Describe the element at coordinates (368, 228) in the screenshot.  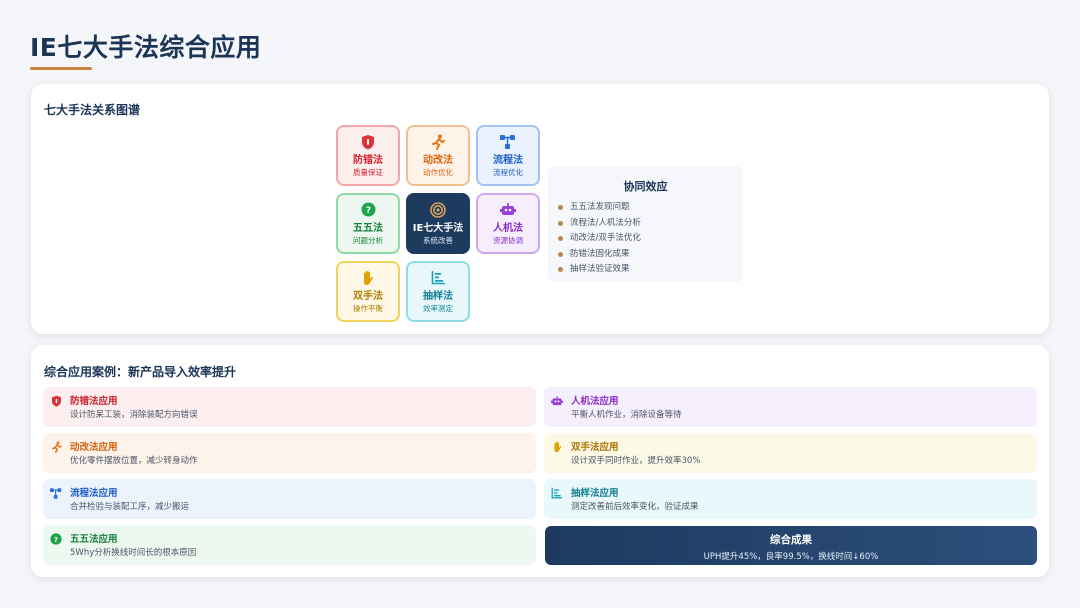
I see `tile-name: 五五法` at that location.